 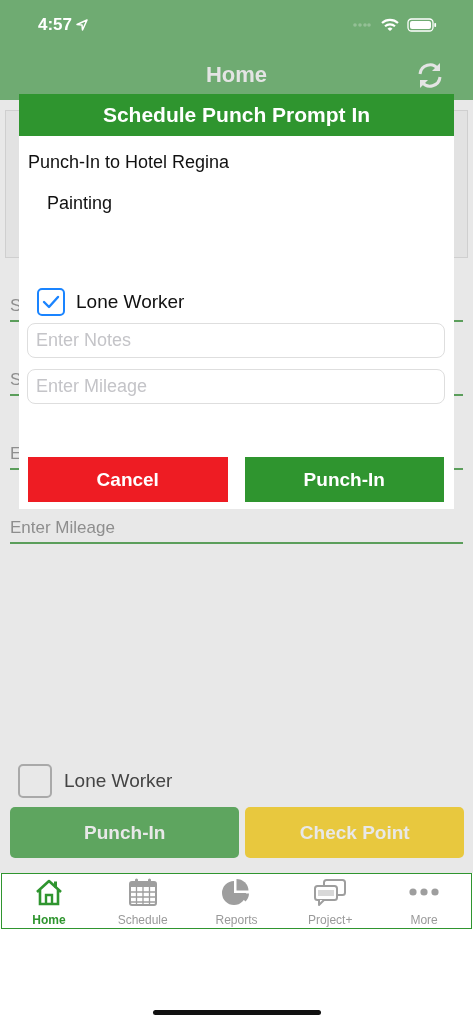 I want to click on calendar-icon, so click(x=142, y=892).